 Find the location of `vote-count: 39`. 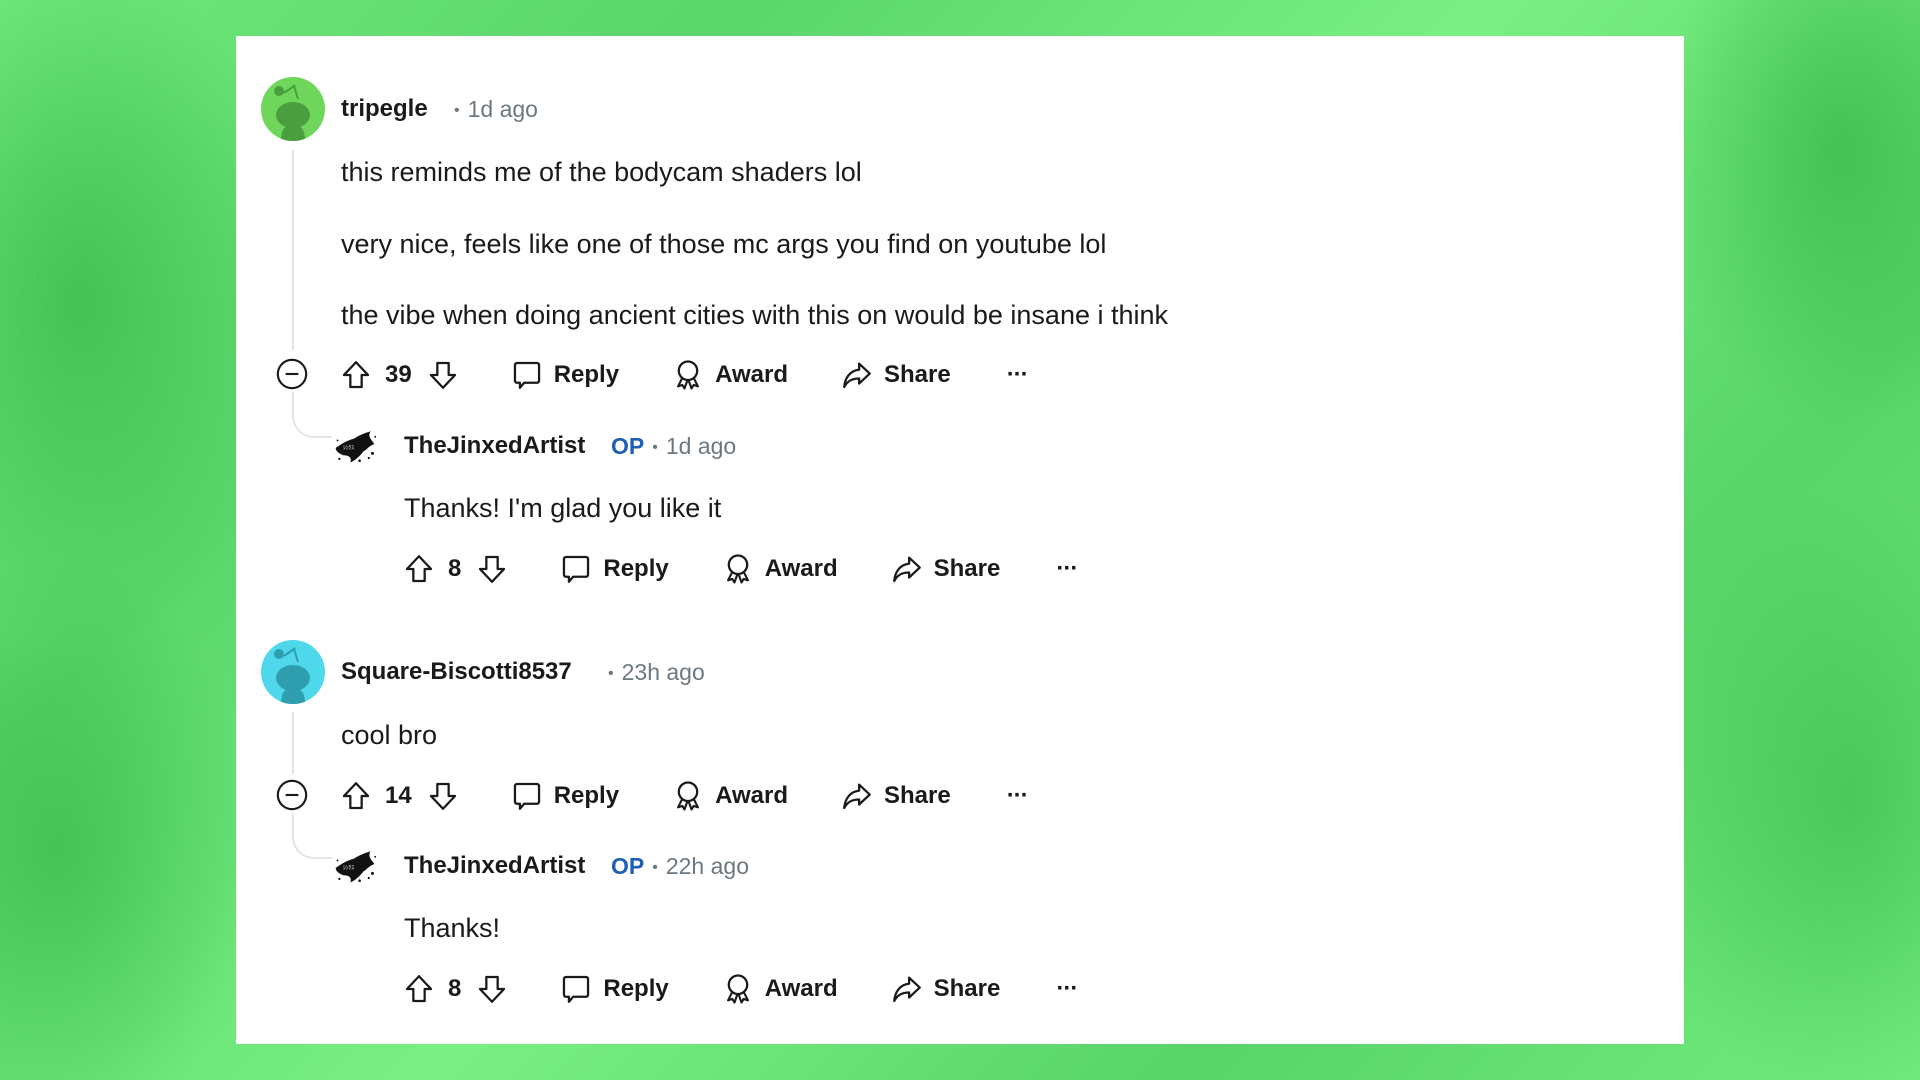

vote-count: 39 is located at coordinates (398, 374).